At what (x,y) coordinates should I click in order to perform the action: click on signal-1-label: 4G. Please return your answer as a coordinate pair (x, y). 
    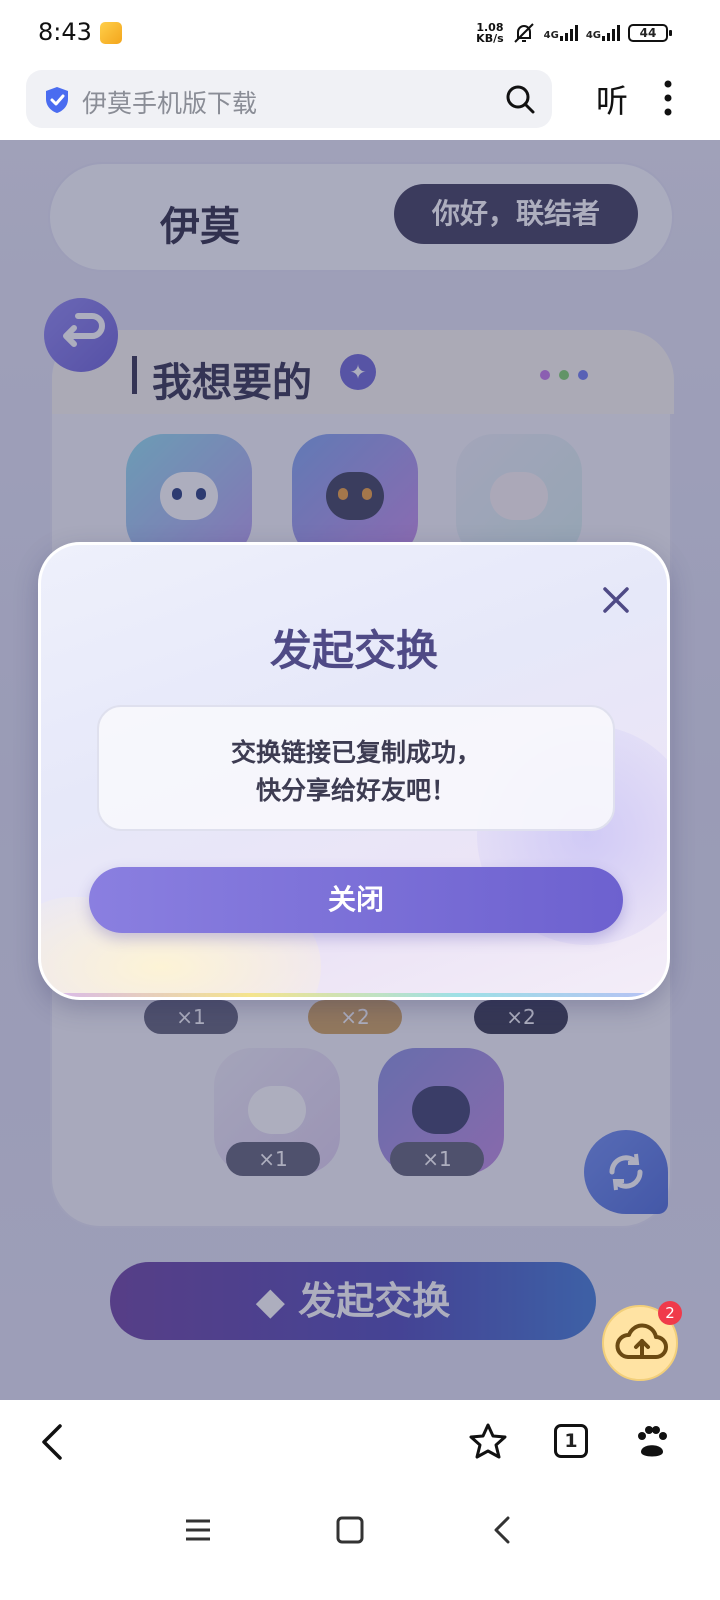
    Looking at the image, I should click on (551, 35).